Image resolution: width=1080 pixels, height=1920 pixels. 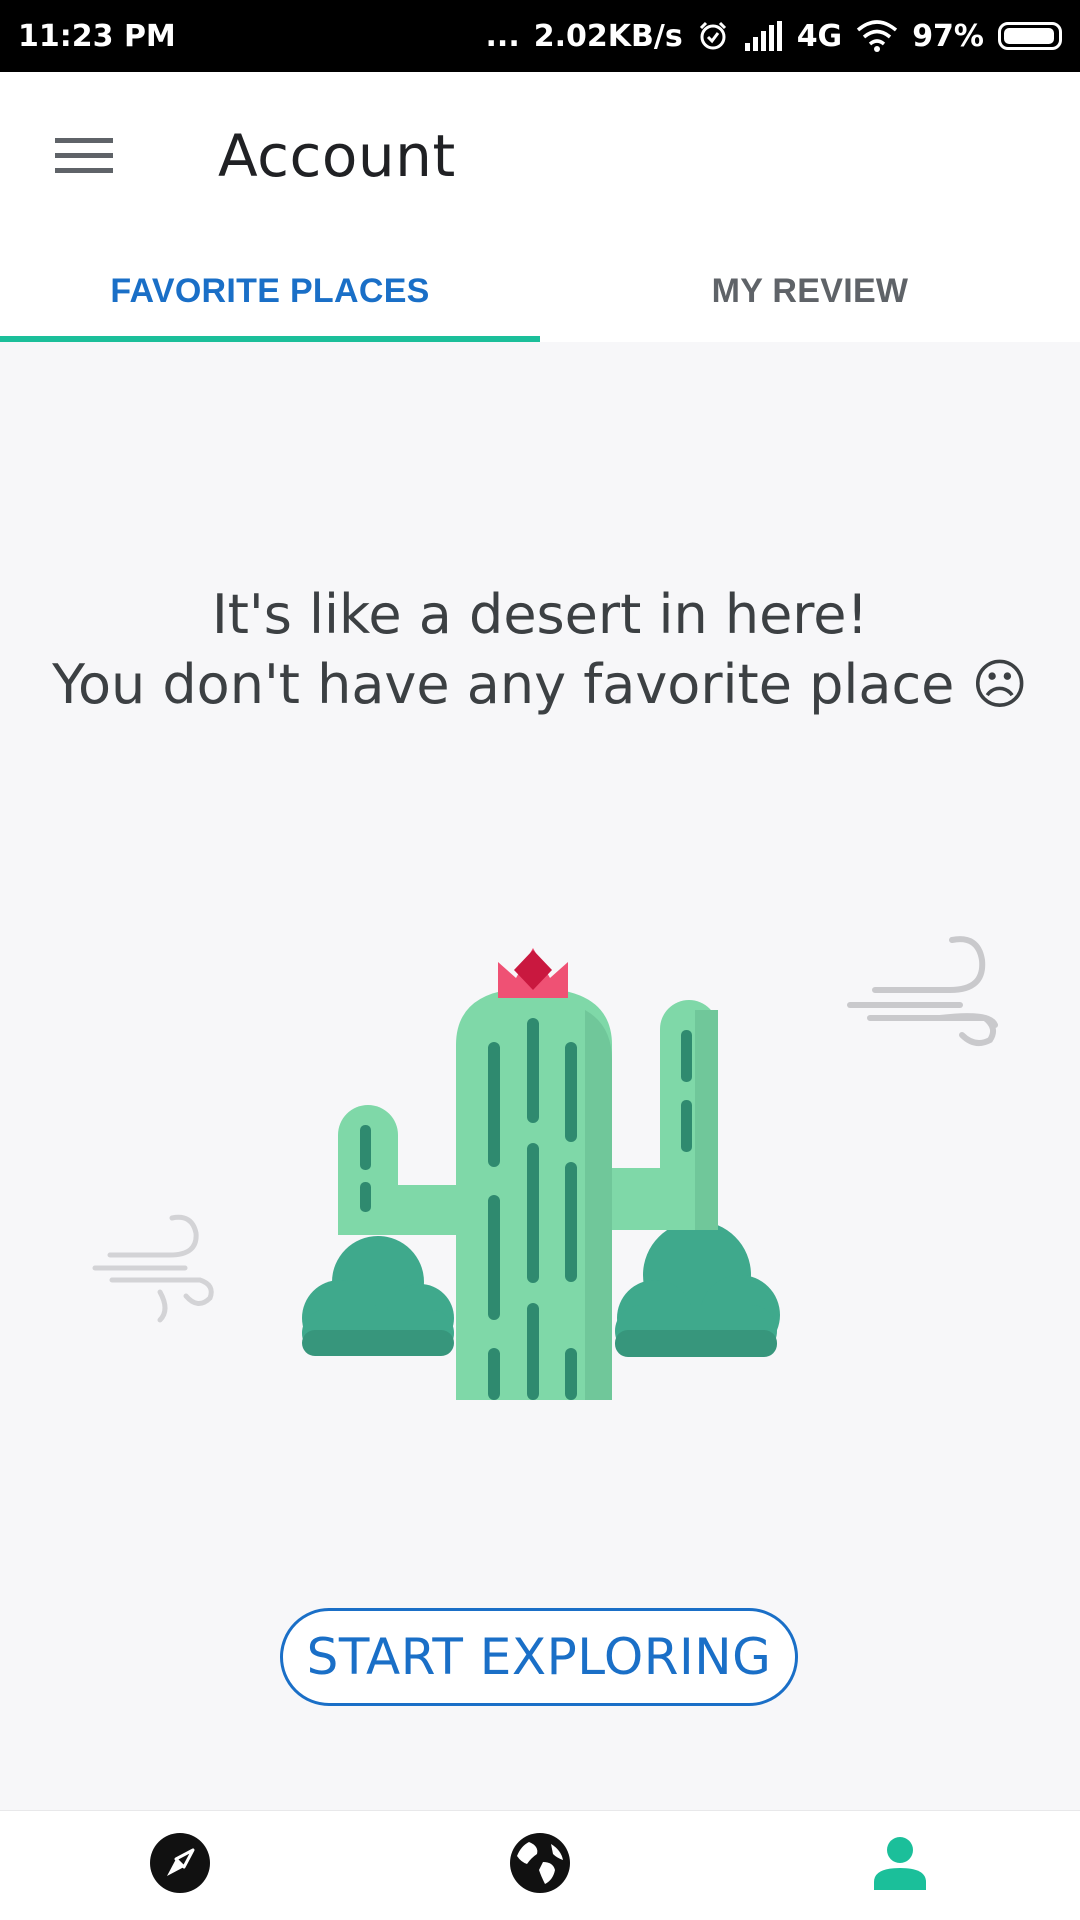 I want to click on status-indicators: ... 2.02KB/s 4G 97%, so click(x=774, y=36).